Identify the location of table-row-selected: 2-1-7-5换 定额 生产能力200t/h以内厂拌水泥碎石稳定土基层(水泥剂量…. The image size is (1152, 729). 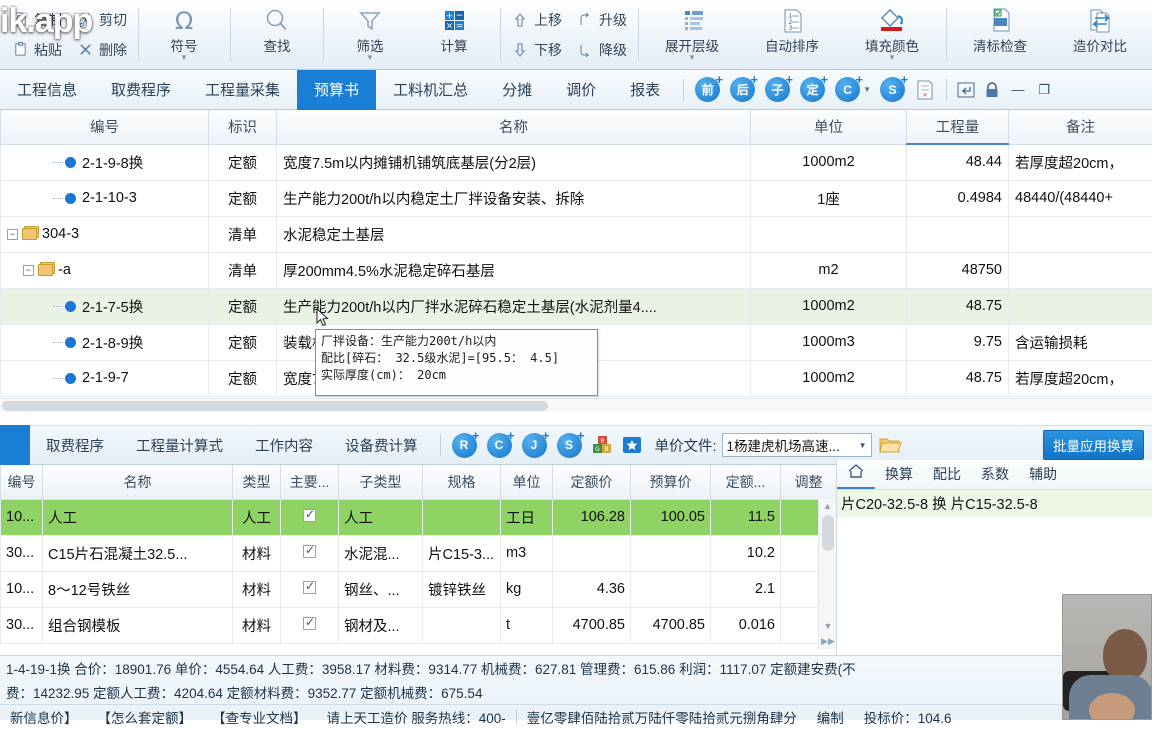
(576, 306).